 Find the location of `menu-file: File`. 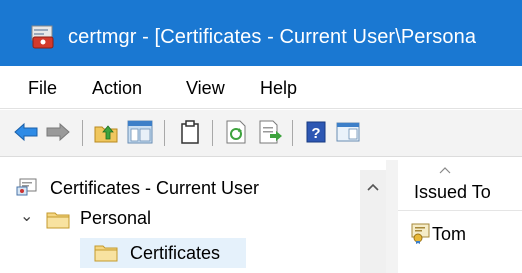

menu-file: File is located at coordinates (42, 88).